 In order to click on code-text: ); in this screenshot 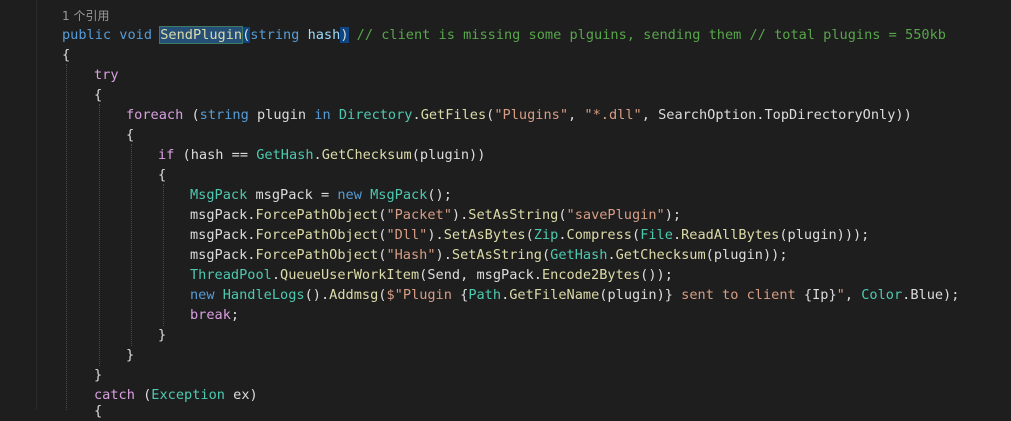, I will do `click(673, 215)`.